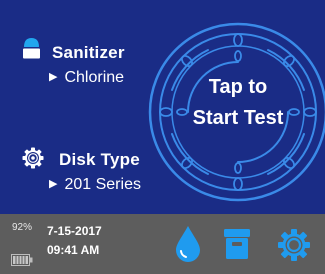  What do you see at coordinates (74, 231) in the screenshot?
I see `date-display: 7-15-2017` at bounding box center [74, 231].